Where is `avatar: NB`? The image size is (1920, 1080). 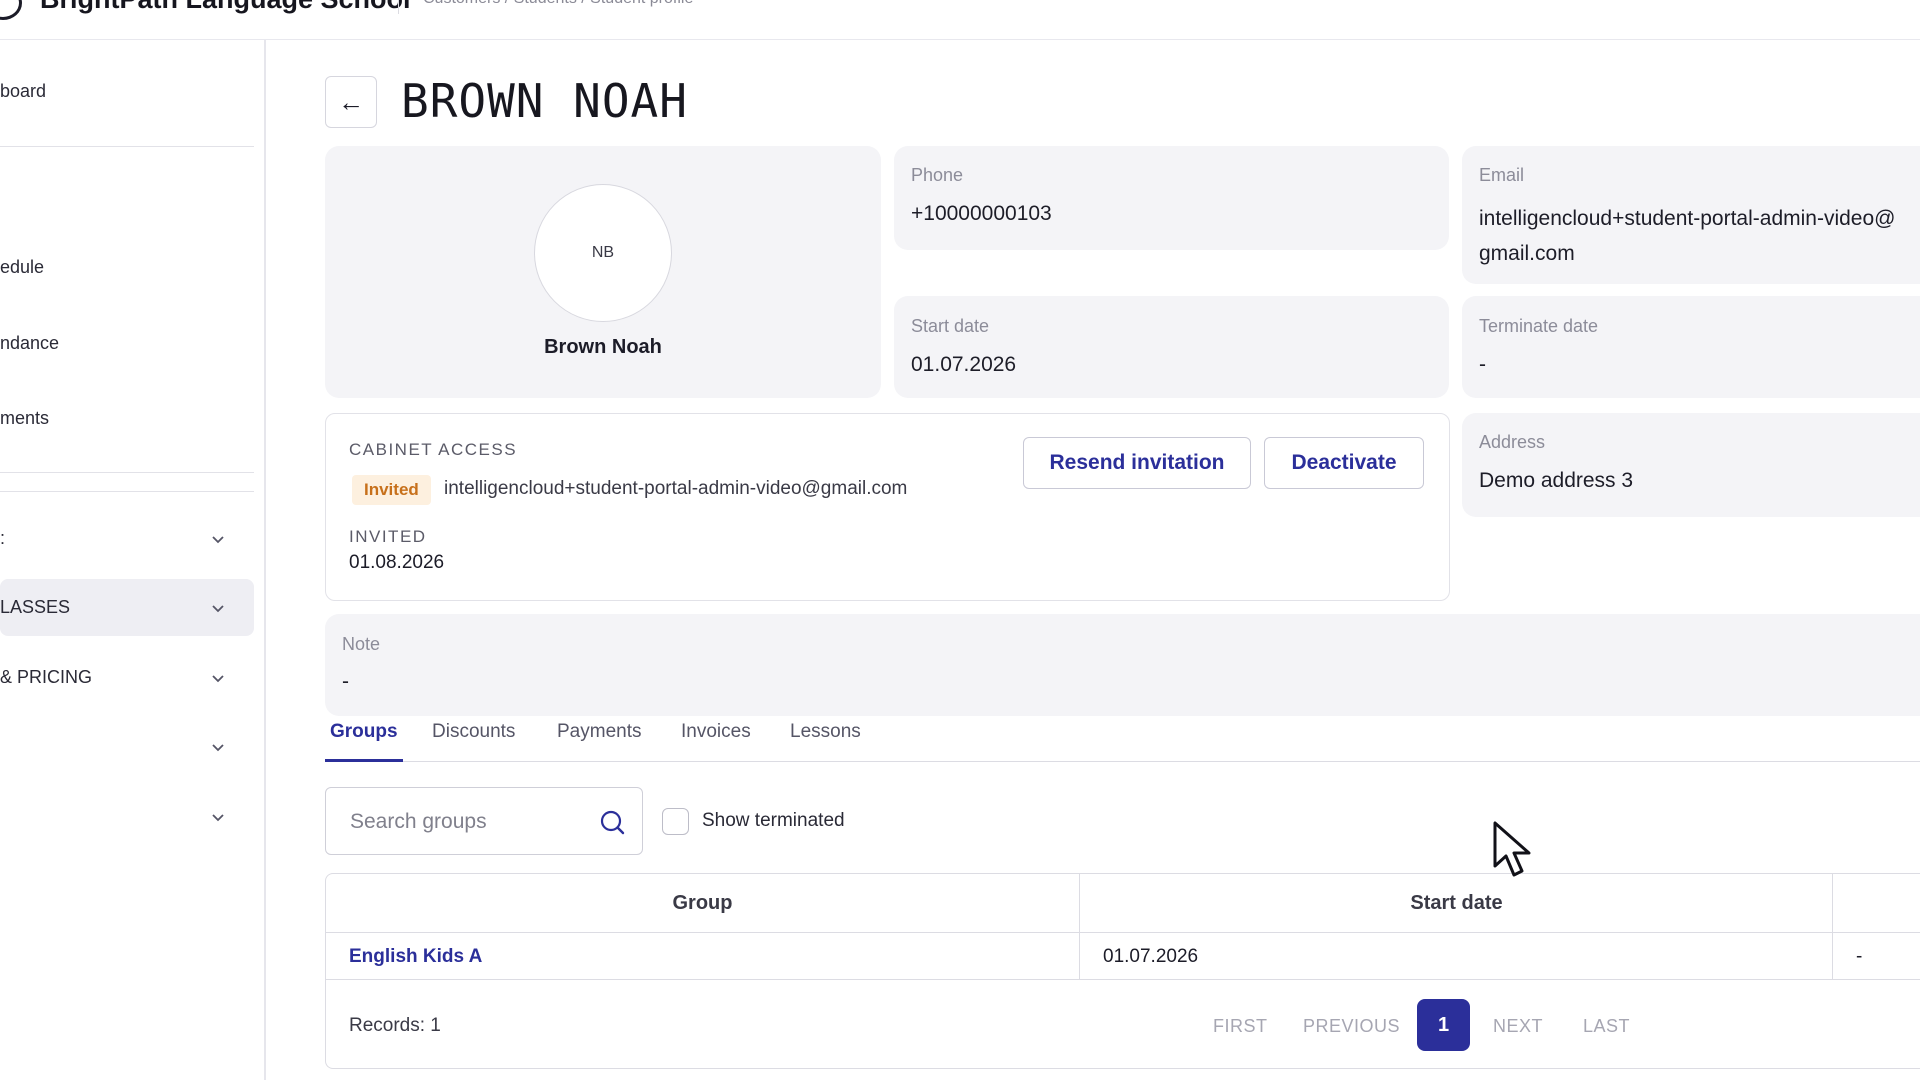
avatar: NB is located at coordinates (603, 253).